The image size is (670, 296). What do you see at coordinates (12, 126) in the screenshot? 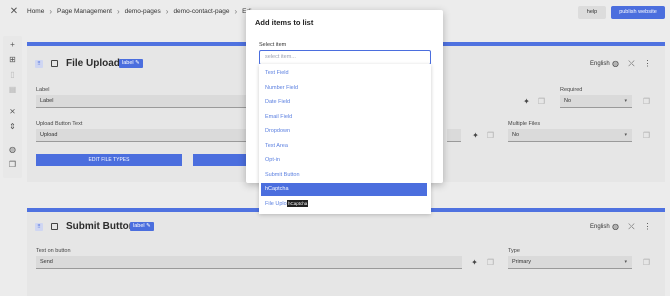
I see `expand-icon: ⇕` at bounding box center [12, 126].